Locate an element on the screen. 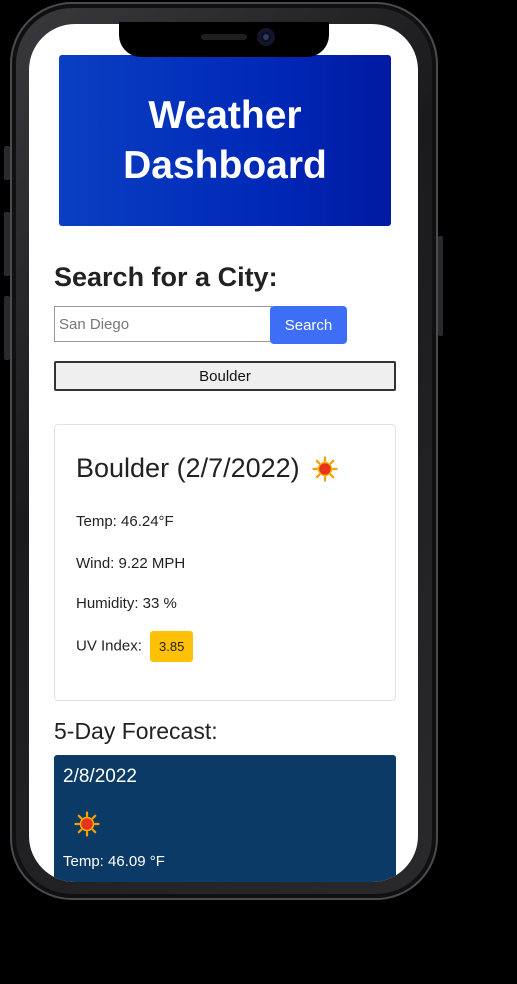 The height and width of the screenshot is (984, 517). search-history-boulder-button: Boulder is located at coordinates (225, 376).